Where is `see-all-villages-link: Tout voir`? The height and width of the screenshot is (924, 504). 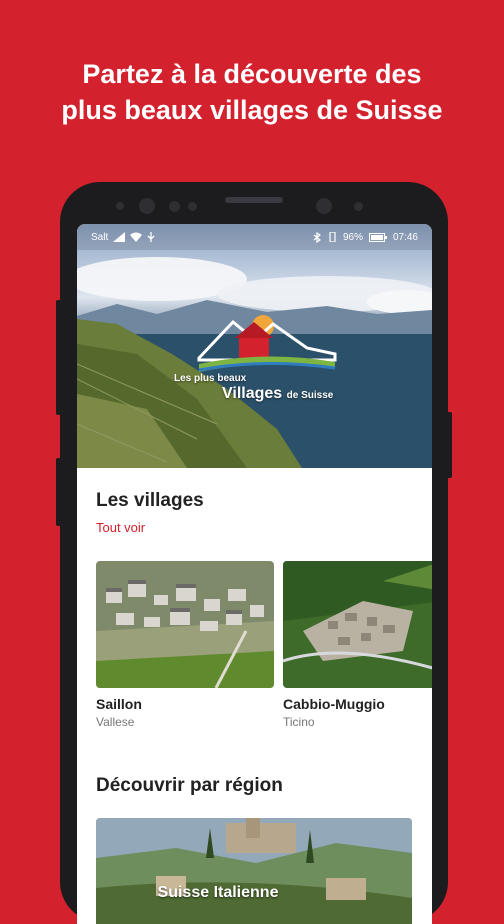 see-all-villages-link: Tout voir is located at coordinates (120, 527).